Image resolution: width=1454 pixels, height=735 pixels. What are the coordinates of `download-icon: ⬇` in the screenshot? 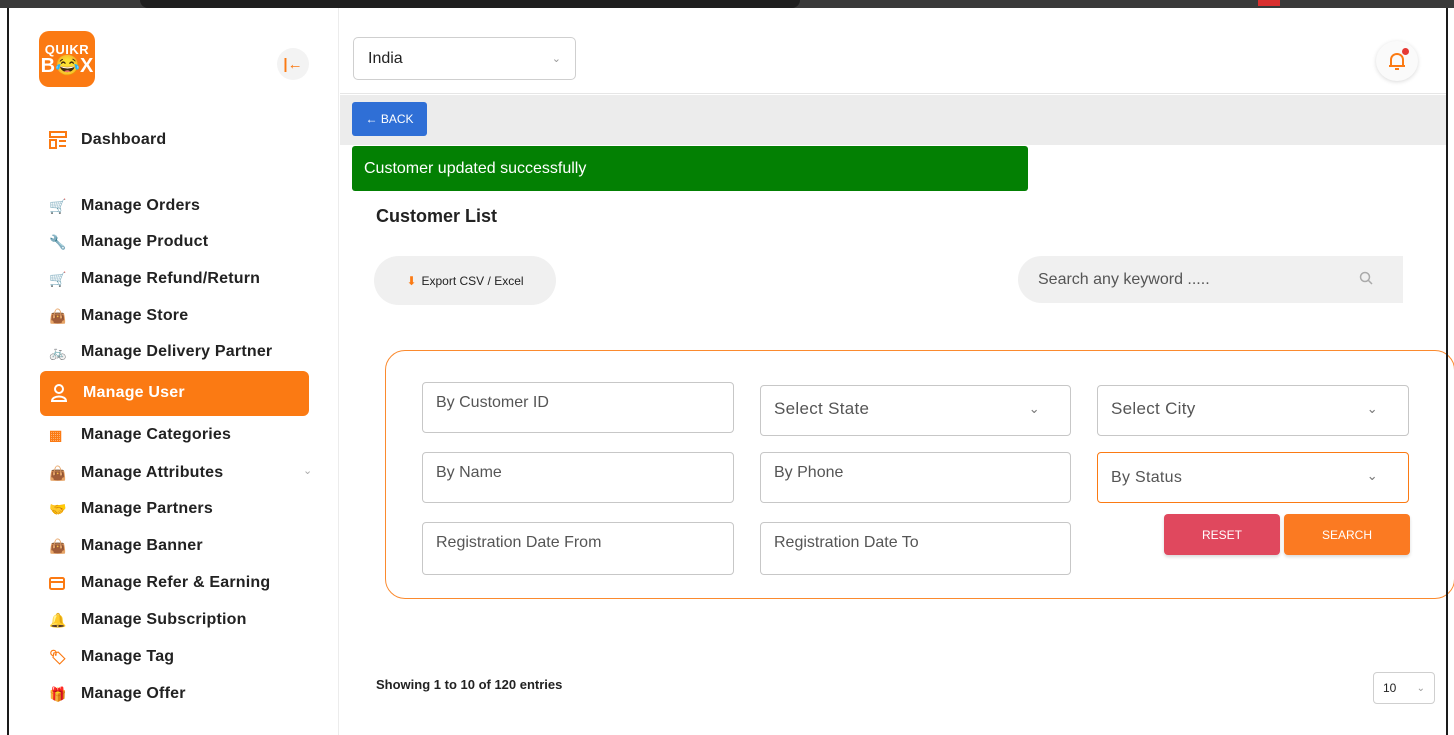 It's located at (411, 280).